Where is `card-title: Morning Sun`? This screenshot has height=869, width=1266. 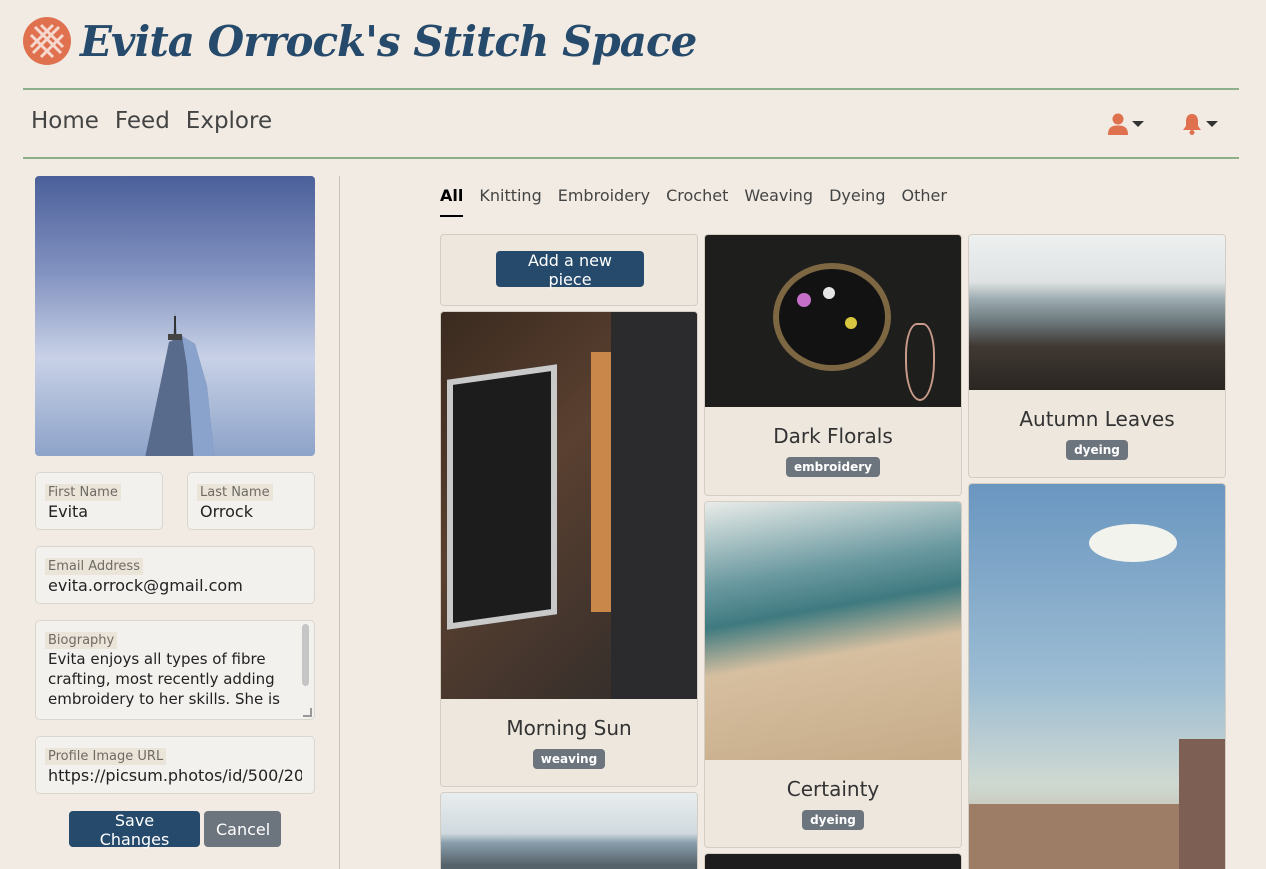
card-title: Morning Sun is located at coordinates (569, 728).